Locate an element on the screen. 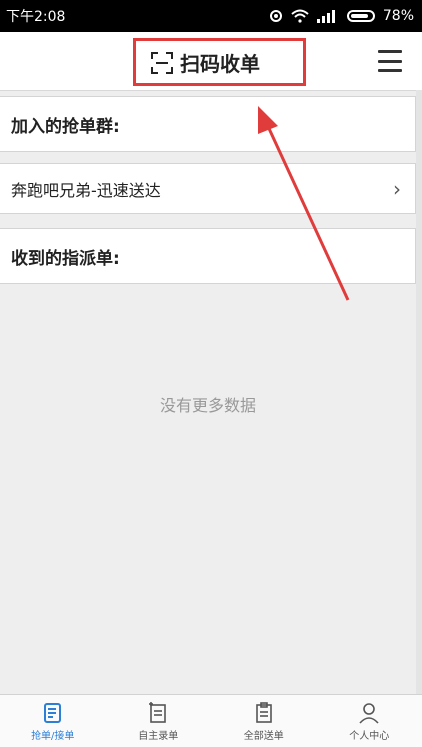 The image size is (422, 747). tab-profile: 个人中心 is located at coordinates (369, 721).